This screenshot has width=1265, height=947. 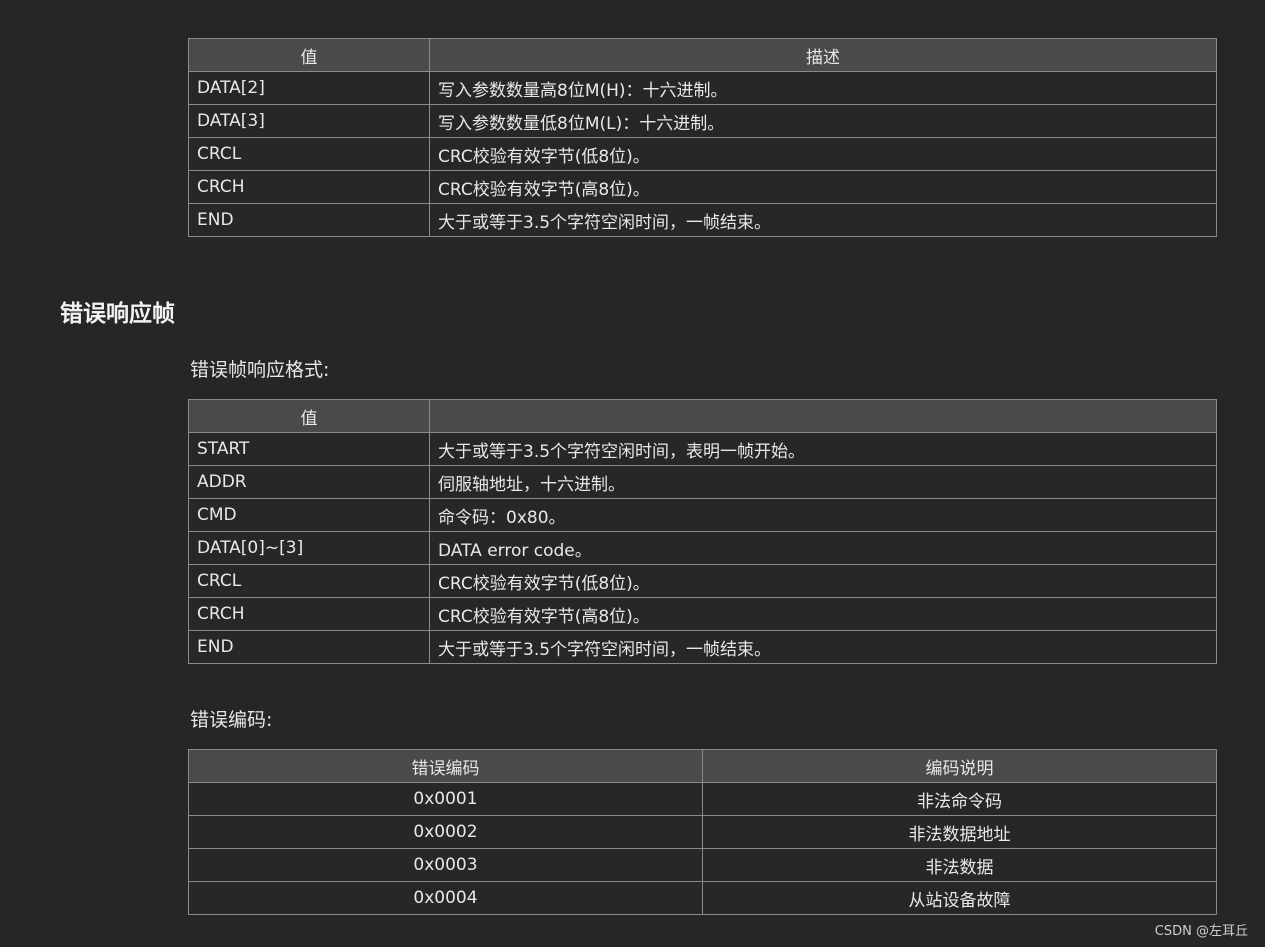 I want to click on table-row: 0x0002 非法数据地址, so click(x=702, y=832).